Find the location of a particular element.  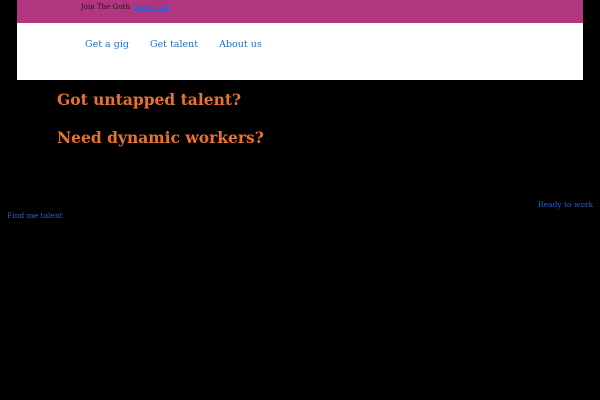

nav-item-get-talent: Get talent is located at coordinates (174, 45).